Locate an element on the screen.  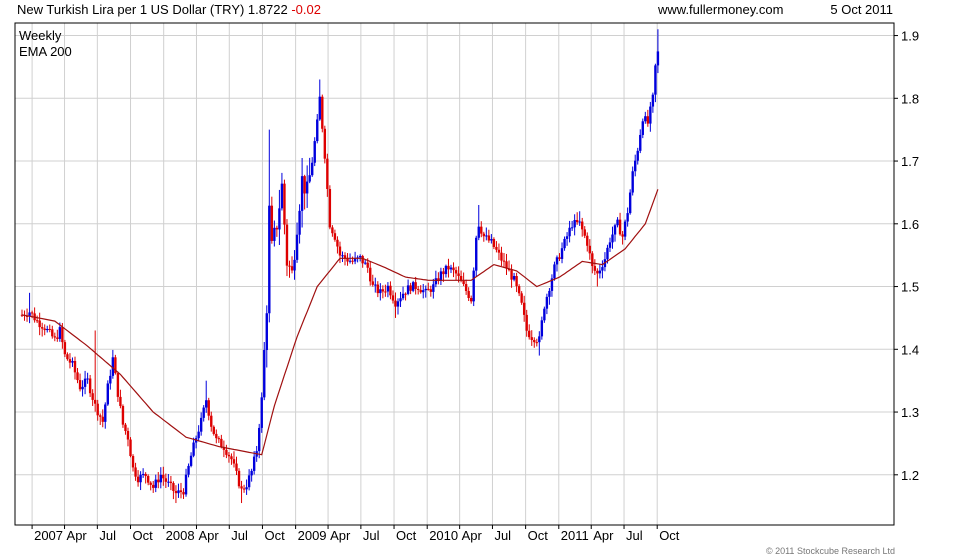
x-tick-label: 2007 is located at coordinates (48, 535).